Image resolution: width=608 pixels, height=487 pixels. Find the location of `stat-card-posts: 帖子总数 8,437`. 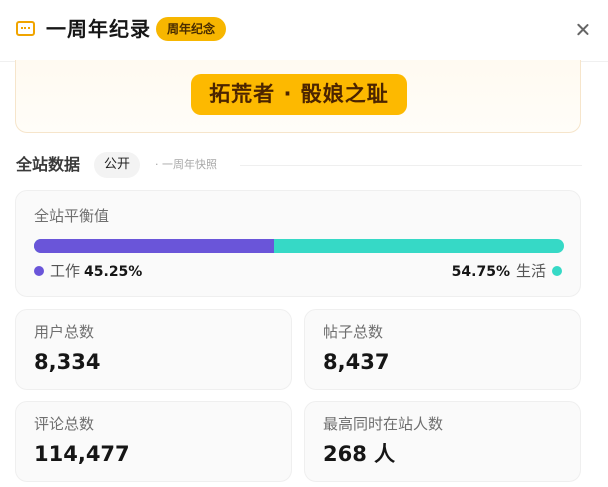

stat-card-posts: 帖子总数 8,437 is located at coordinates (442, 349).